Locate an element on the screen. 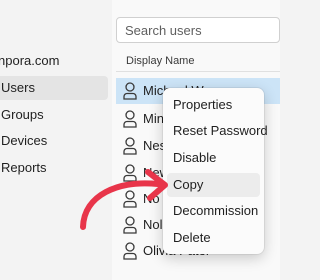  search-box is located at coordinates (199, 30).